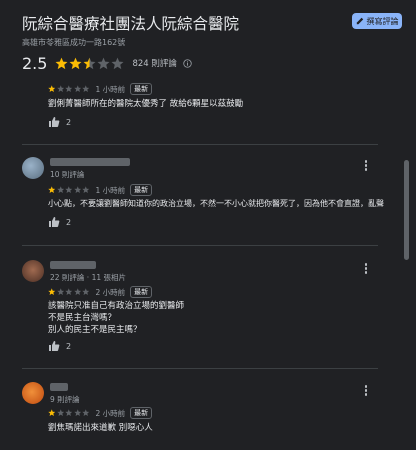 This screenshot has width=416, height=450. I want to click on review-text: 劉俐菁醫師所在的醫院太優秀了 故給6顆星以茲鼓勵, so click(146, 104).